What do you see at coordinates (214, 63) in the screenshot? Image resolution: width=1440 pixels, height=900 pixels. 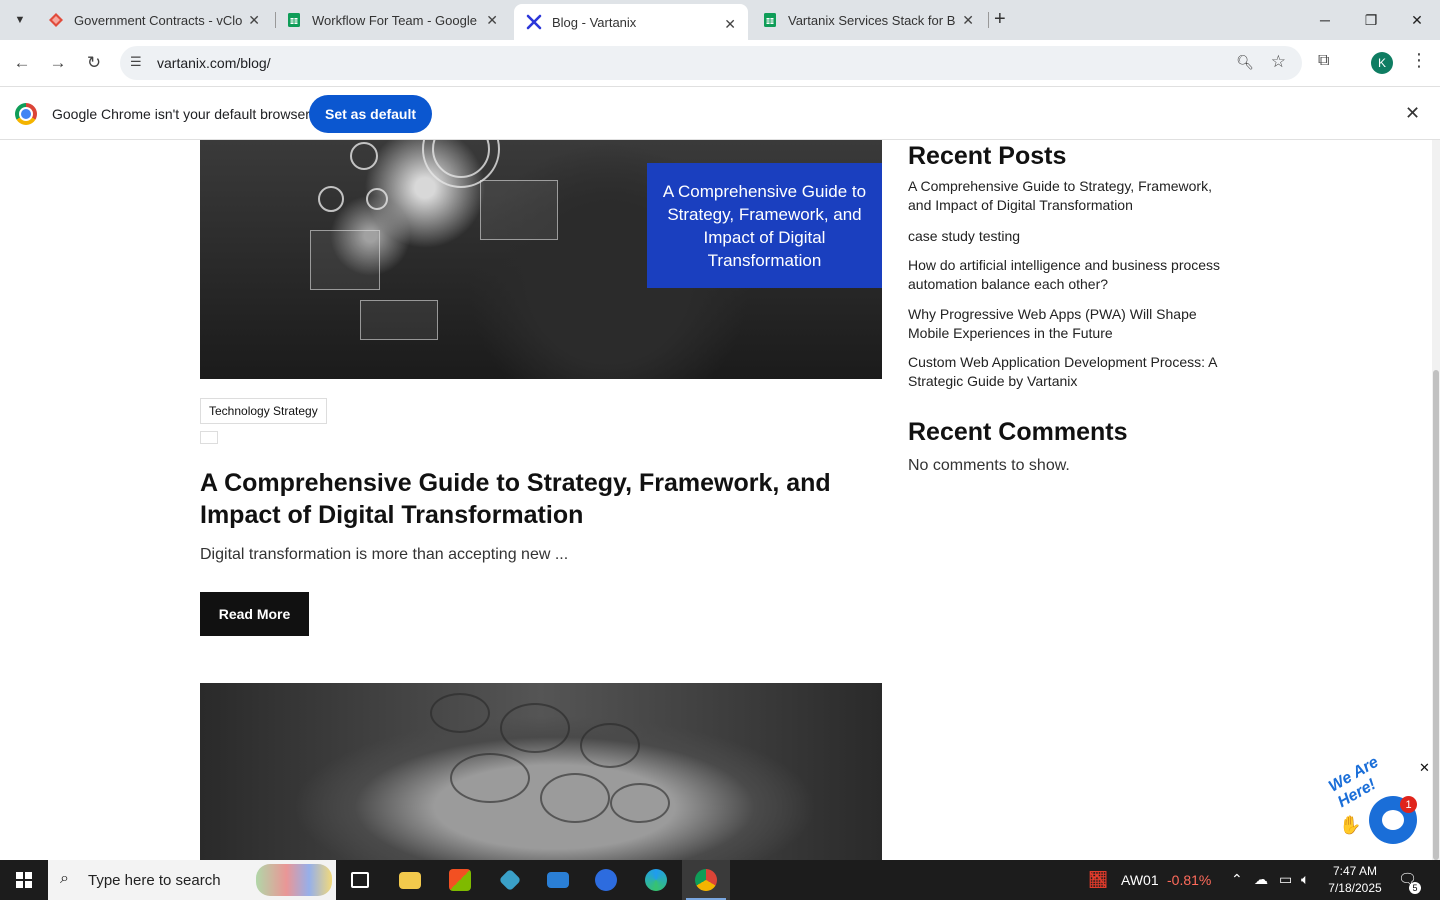 I see `url-text: vartanix.com/blog/` at bounding box center [214, 63].